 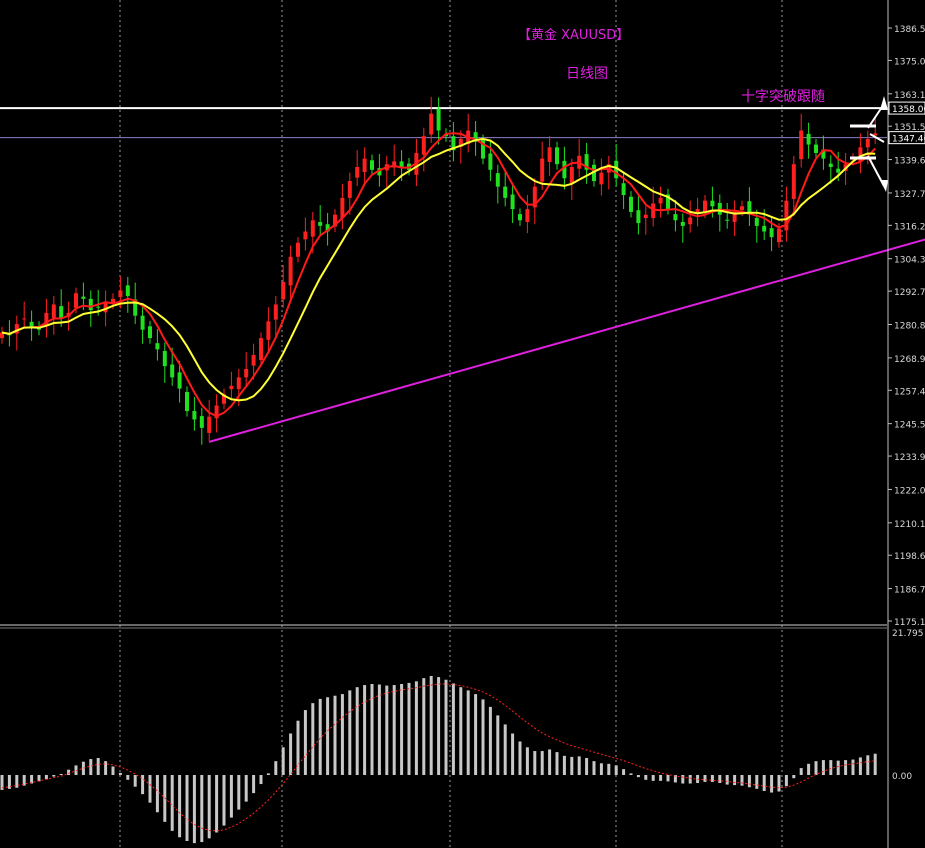 I want to click on price-tick-label: 1245.50, so click(x=909, y=426).